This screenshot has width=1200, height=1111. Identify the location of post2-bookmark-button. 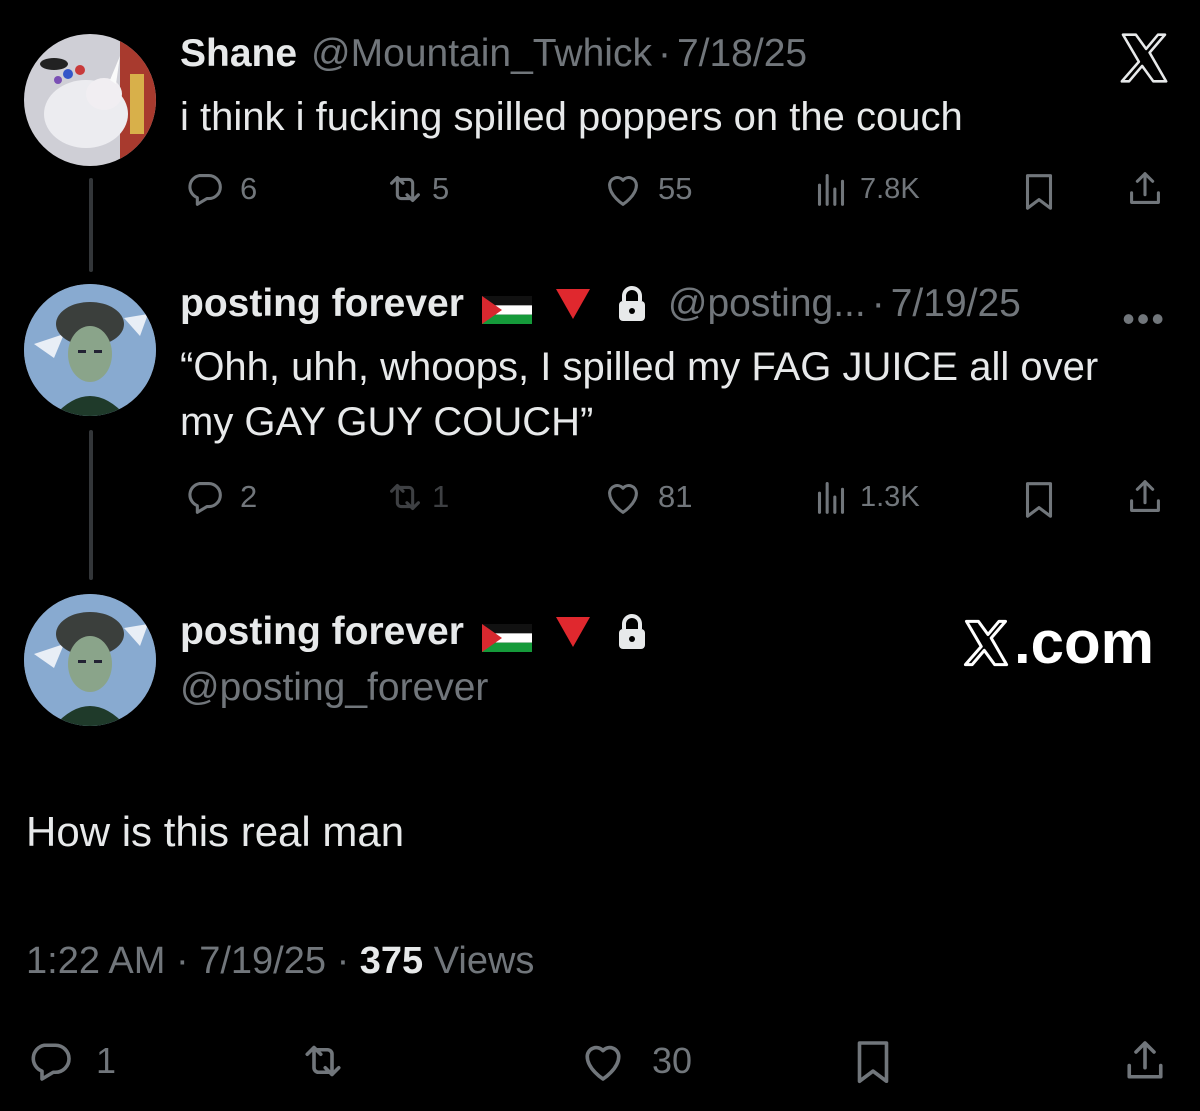
(1039, 499).